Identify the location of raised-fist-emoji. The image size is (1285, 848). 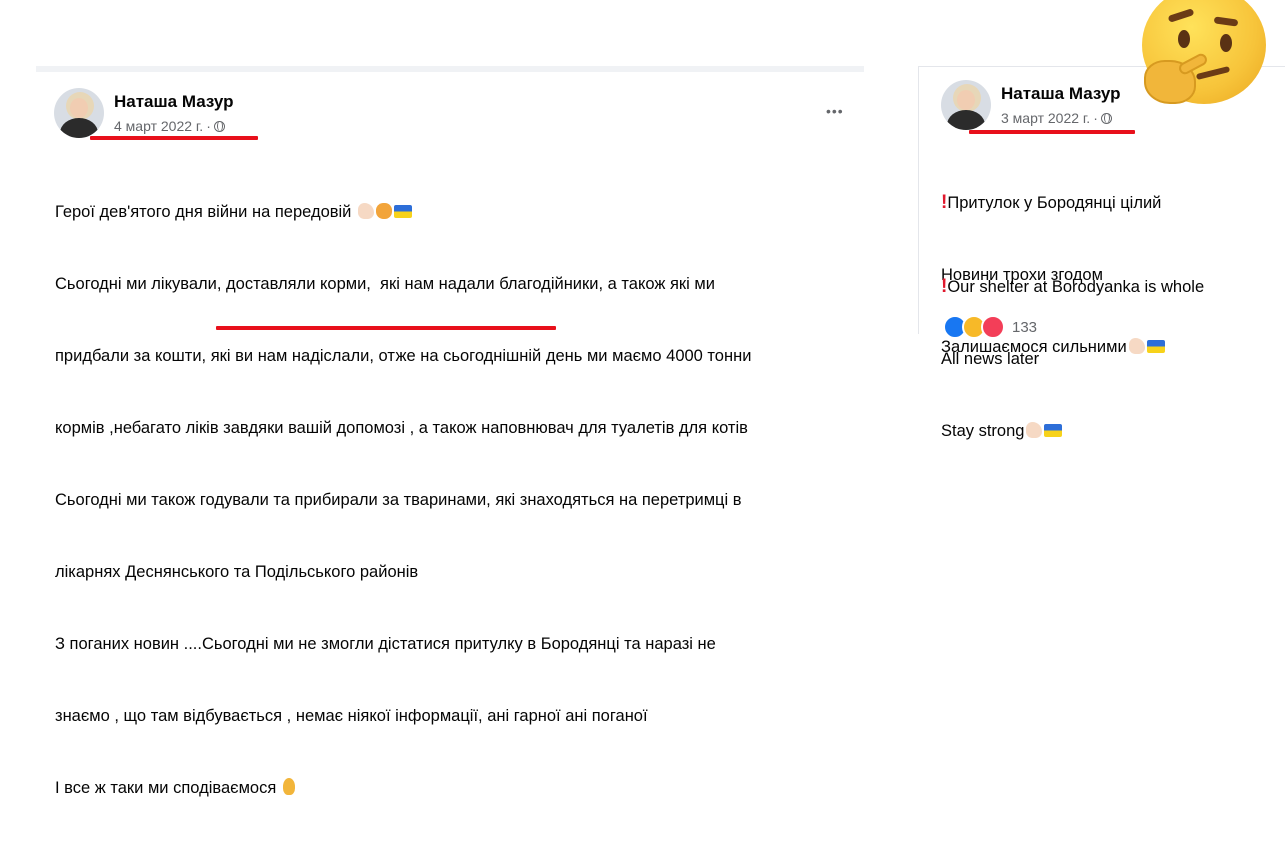
(383, 211).